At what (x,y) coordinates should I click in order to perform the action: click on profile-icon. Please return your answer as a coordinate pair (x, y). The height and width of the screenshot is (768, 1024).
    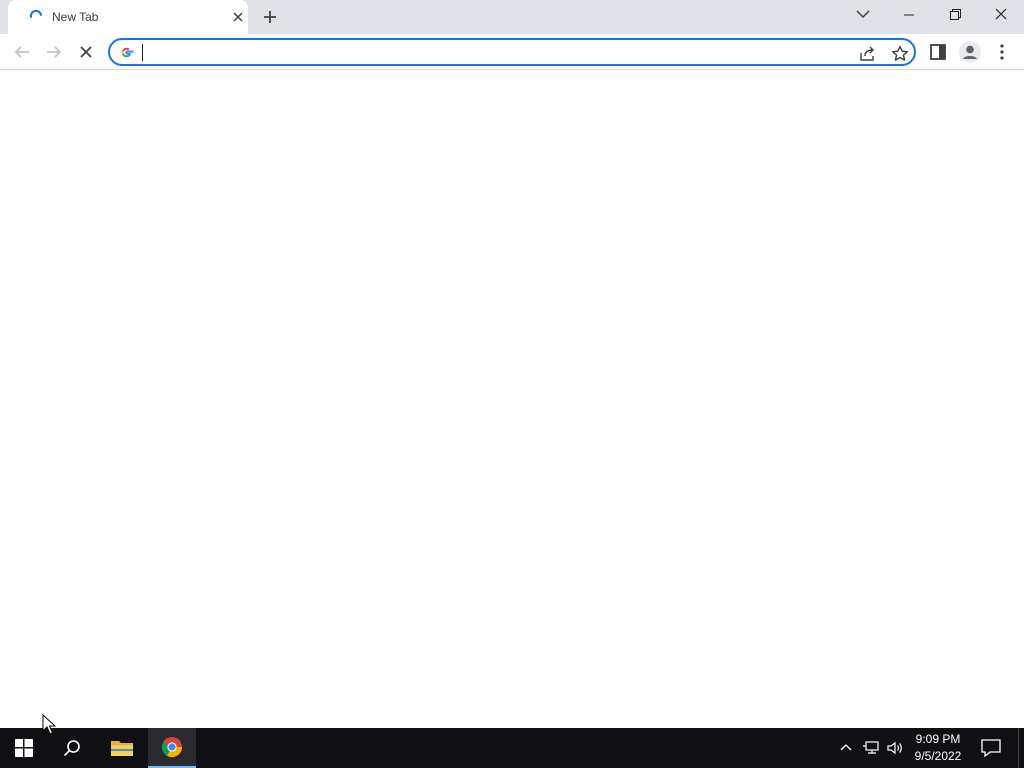
    Looking at the image, I should click on (970, 52).